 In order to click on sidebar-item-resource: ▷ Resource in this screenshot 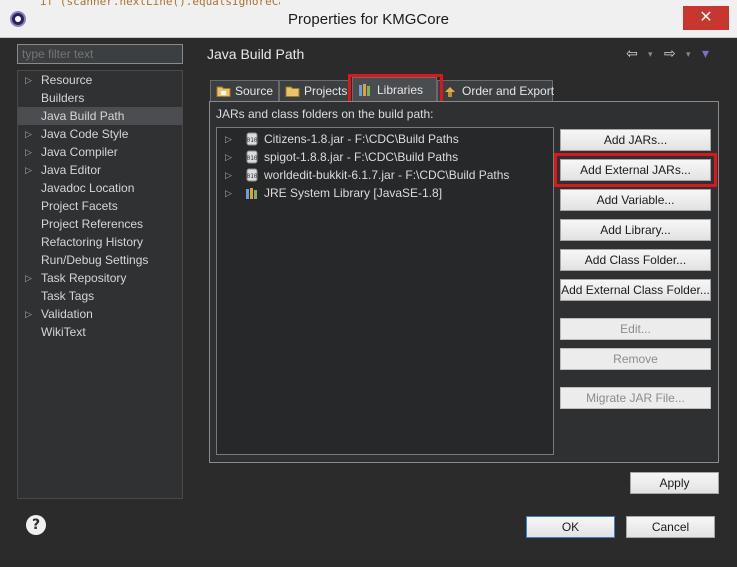, I will do `click(100, 80)`.